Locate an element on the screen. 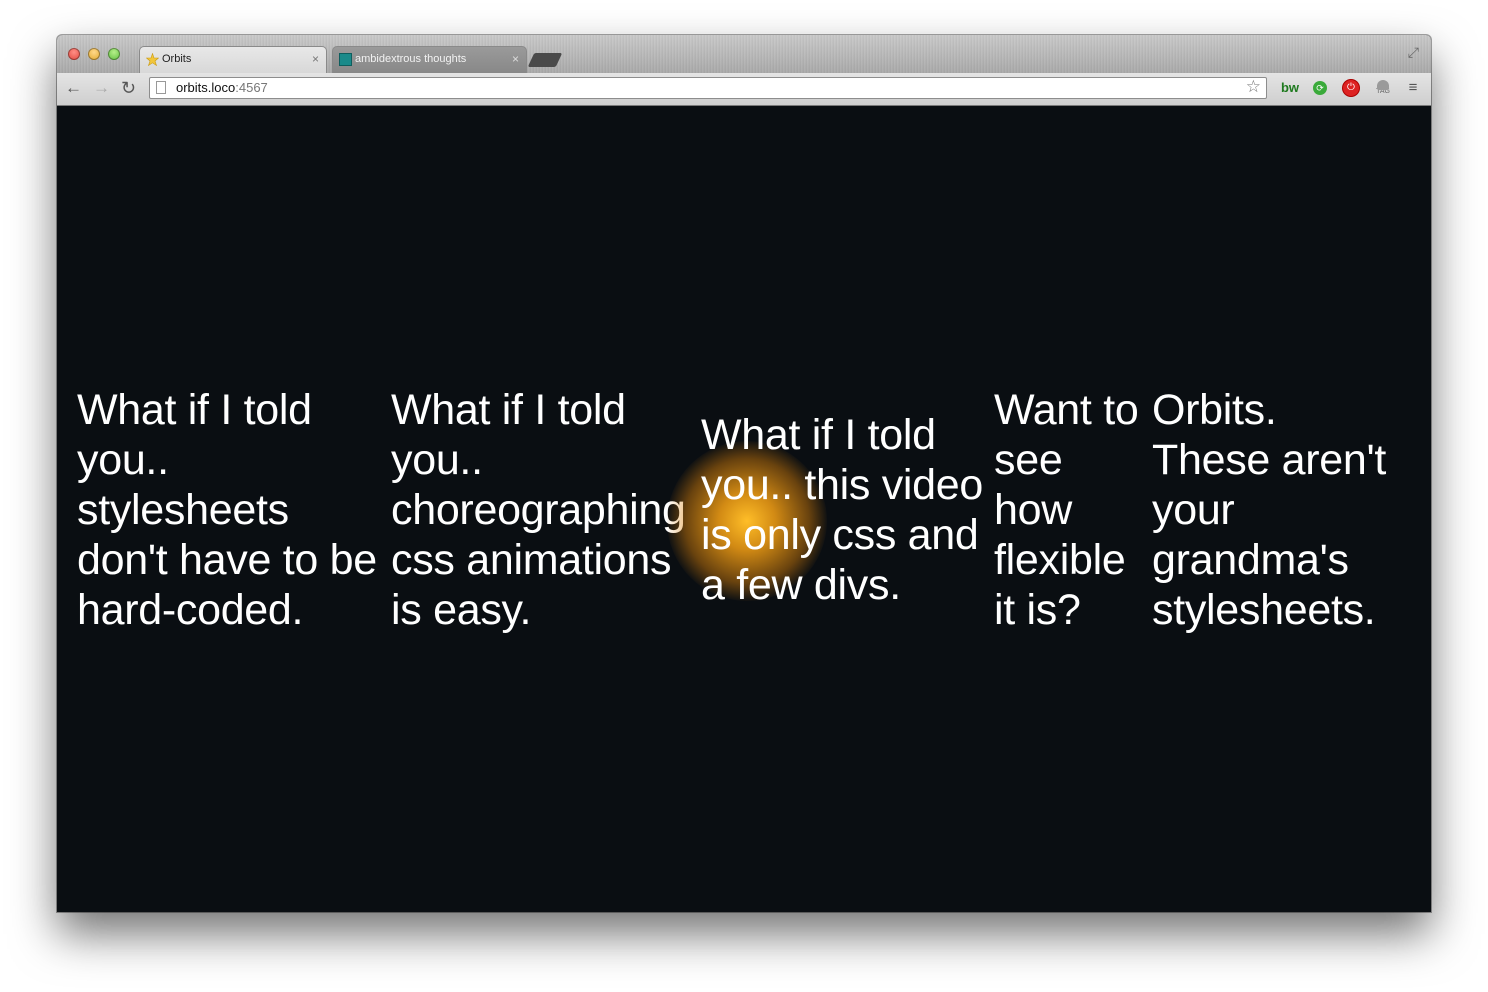 Image resolution: width=1488 pixels, height=992 pixels. orbits-star-icon is located at coordinates (152, 59).